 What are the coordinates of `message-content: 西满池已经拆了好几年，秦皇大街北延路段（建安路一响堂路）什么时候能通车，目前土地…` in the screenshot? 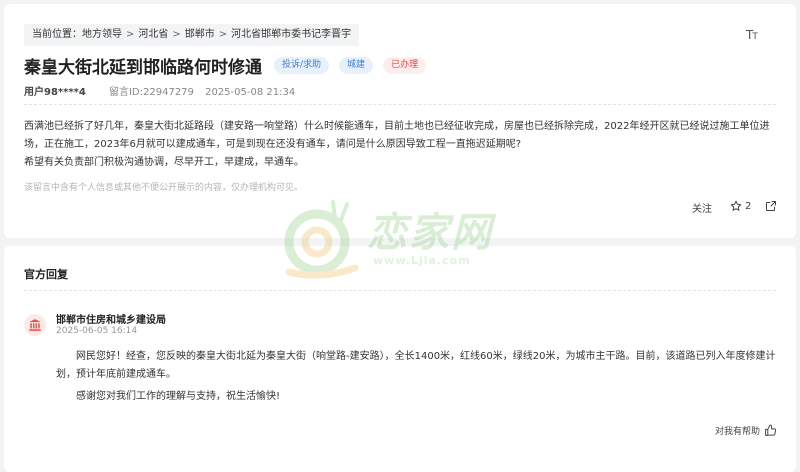 It's located at (402, 145).